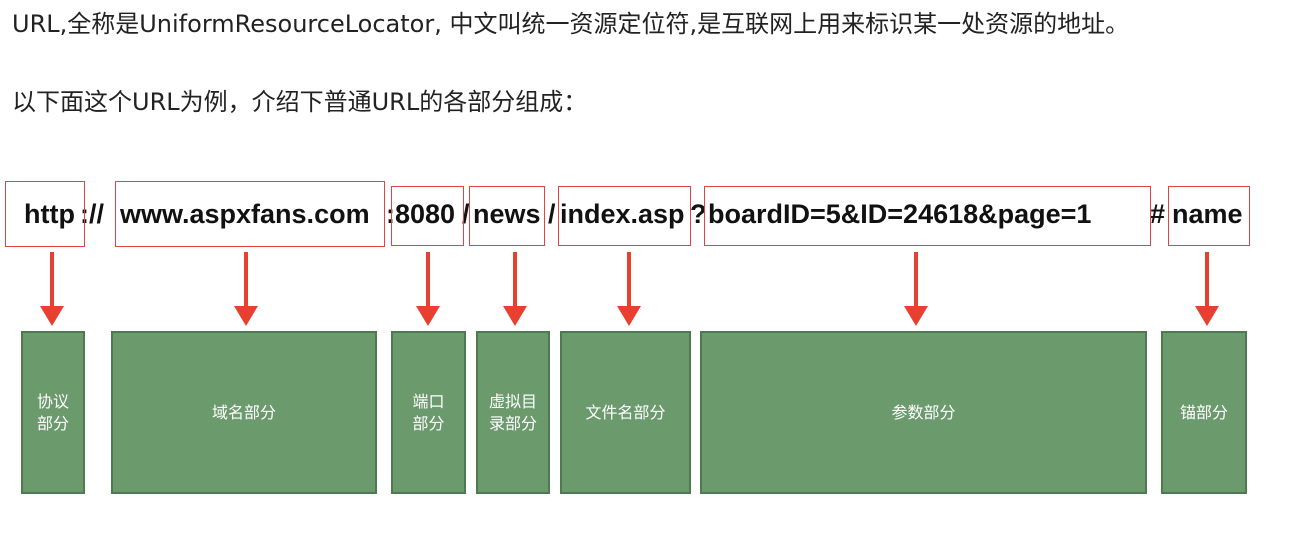 This screenshot has height=549, width=1311. I want to click on part-anchor: 锚部分, so click(1204, 412).